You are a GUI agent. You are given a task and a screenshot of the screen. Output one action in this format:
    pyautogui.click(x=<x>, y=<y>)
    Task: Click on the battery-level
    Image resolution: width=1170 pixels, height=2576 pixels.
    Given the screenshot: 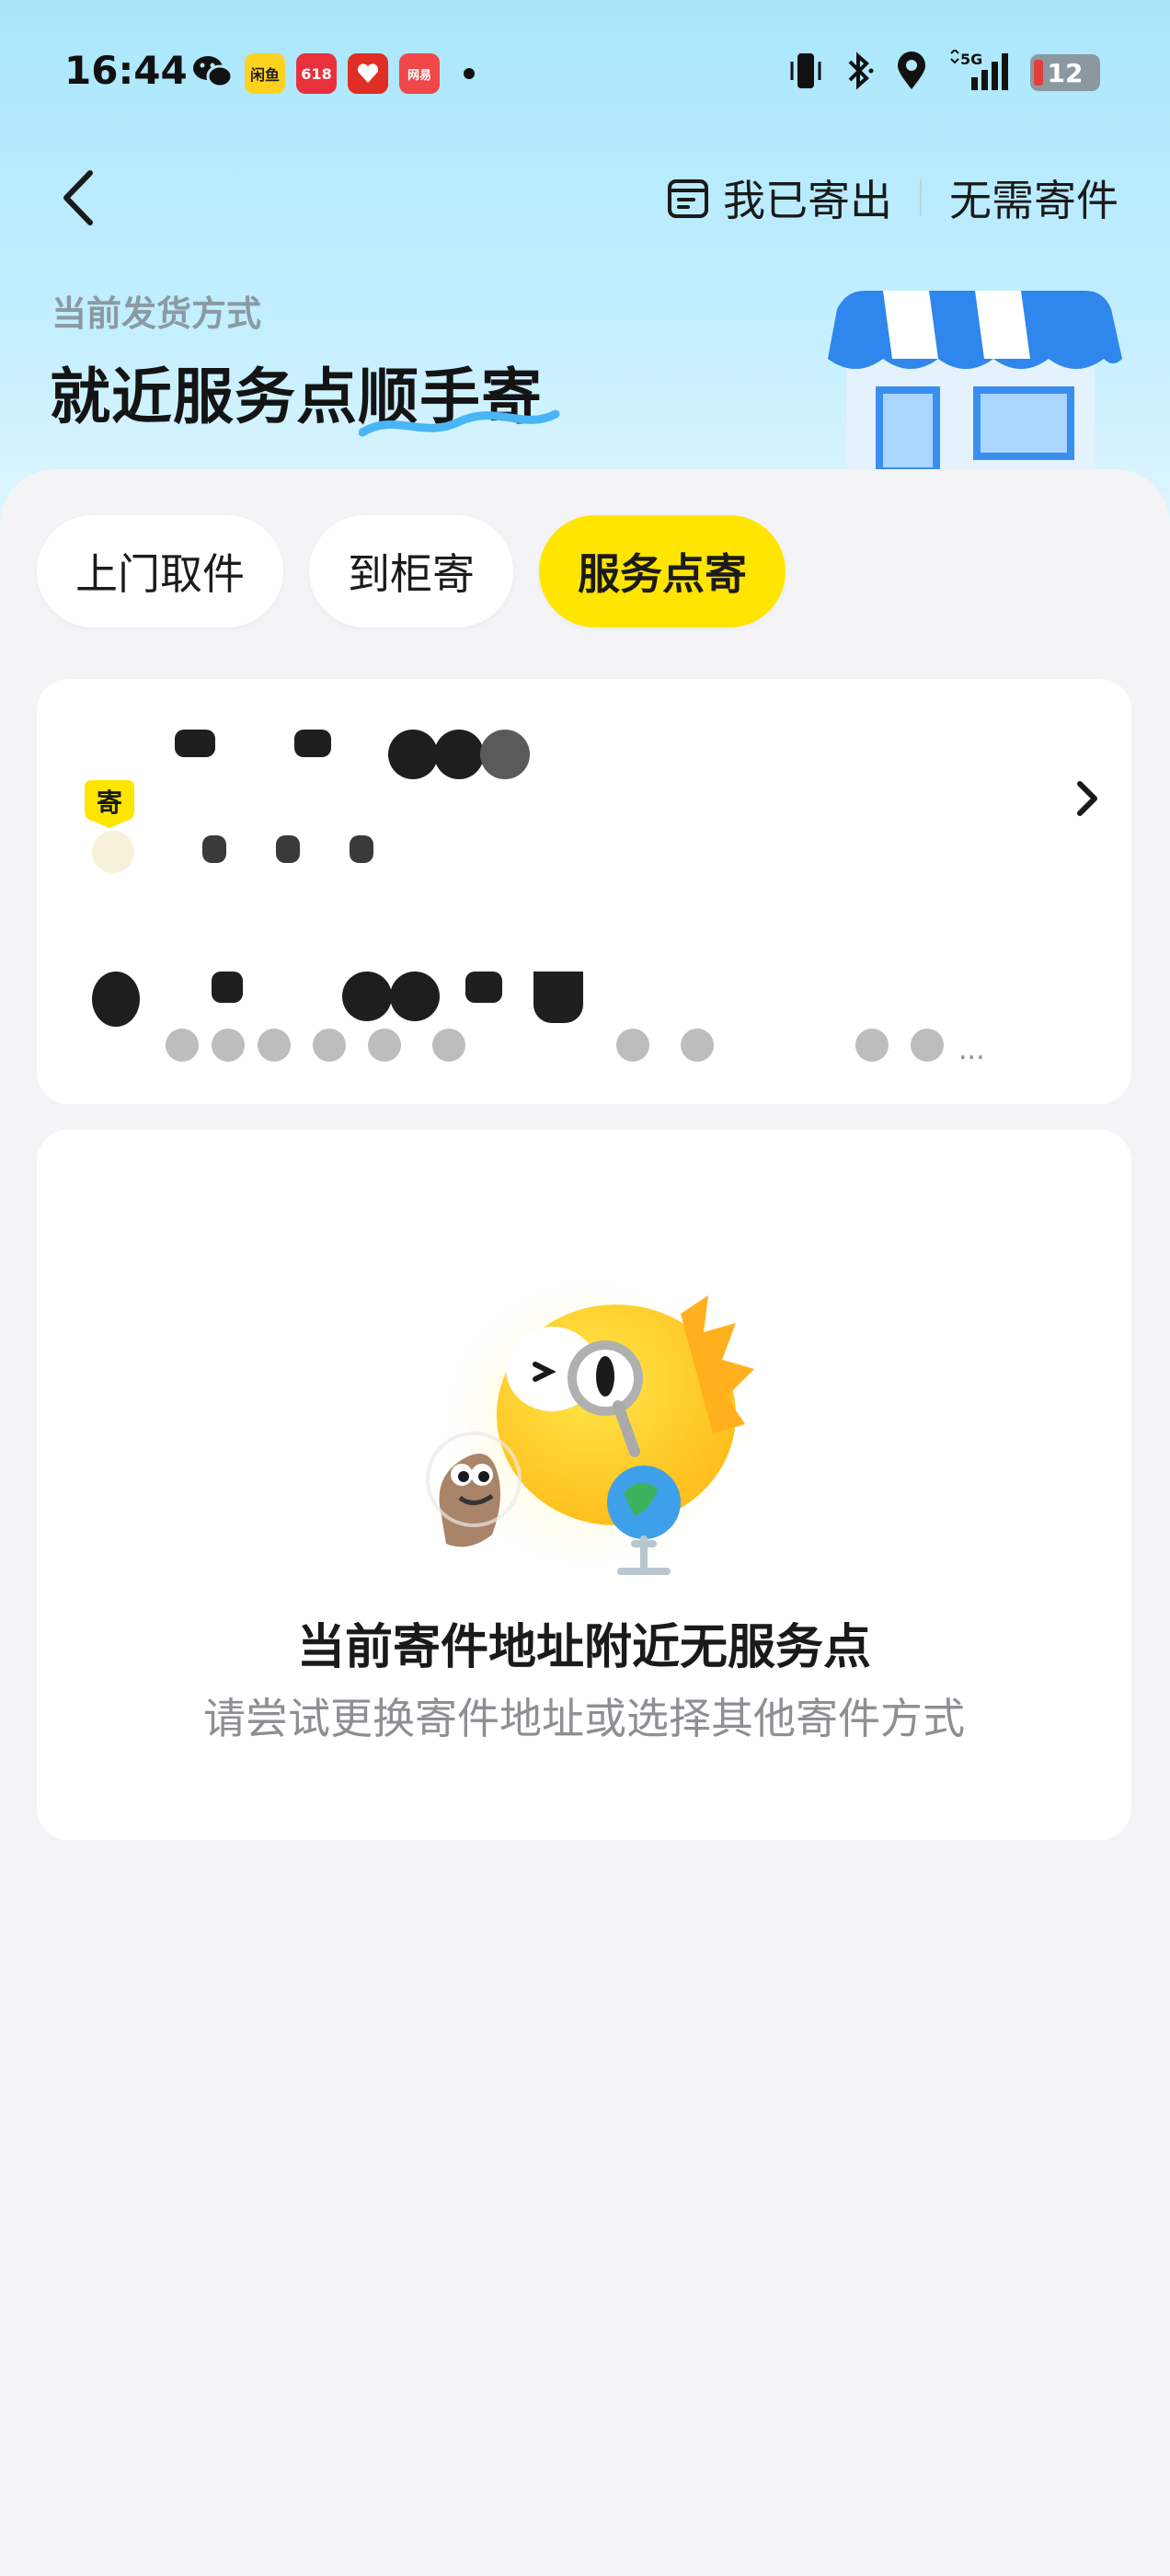 What is the action you would take?
    pyautogui.click(x=1038, y=73)
    